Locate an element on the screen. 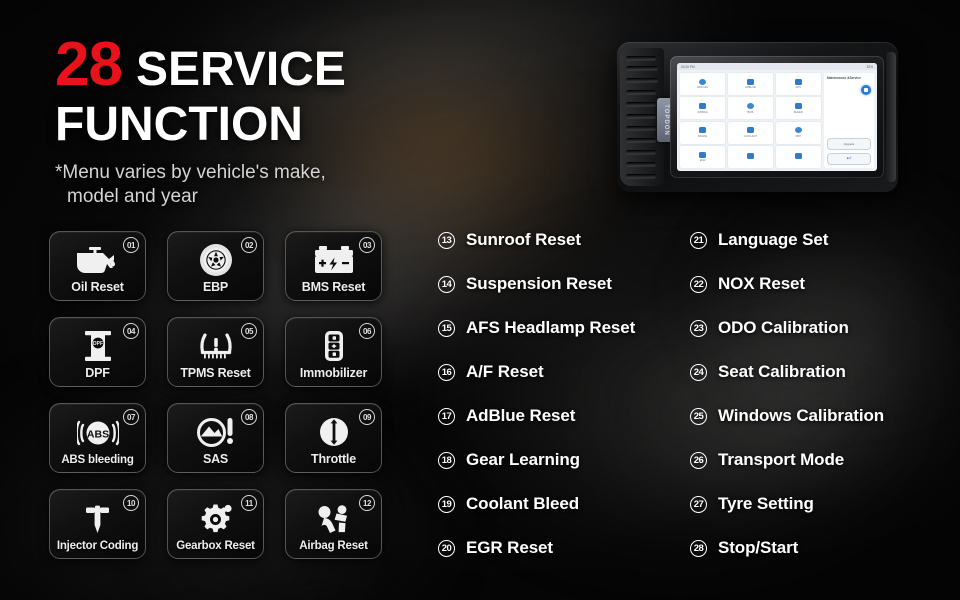 The image size is (960, 600). screen-tile-adblue: ADBLUE is located at coordinates (750, 84).